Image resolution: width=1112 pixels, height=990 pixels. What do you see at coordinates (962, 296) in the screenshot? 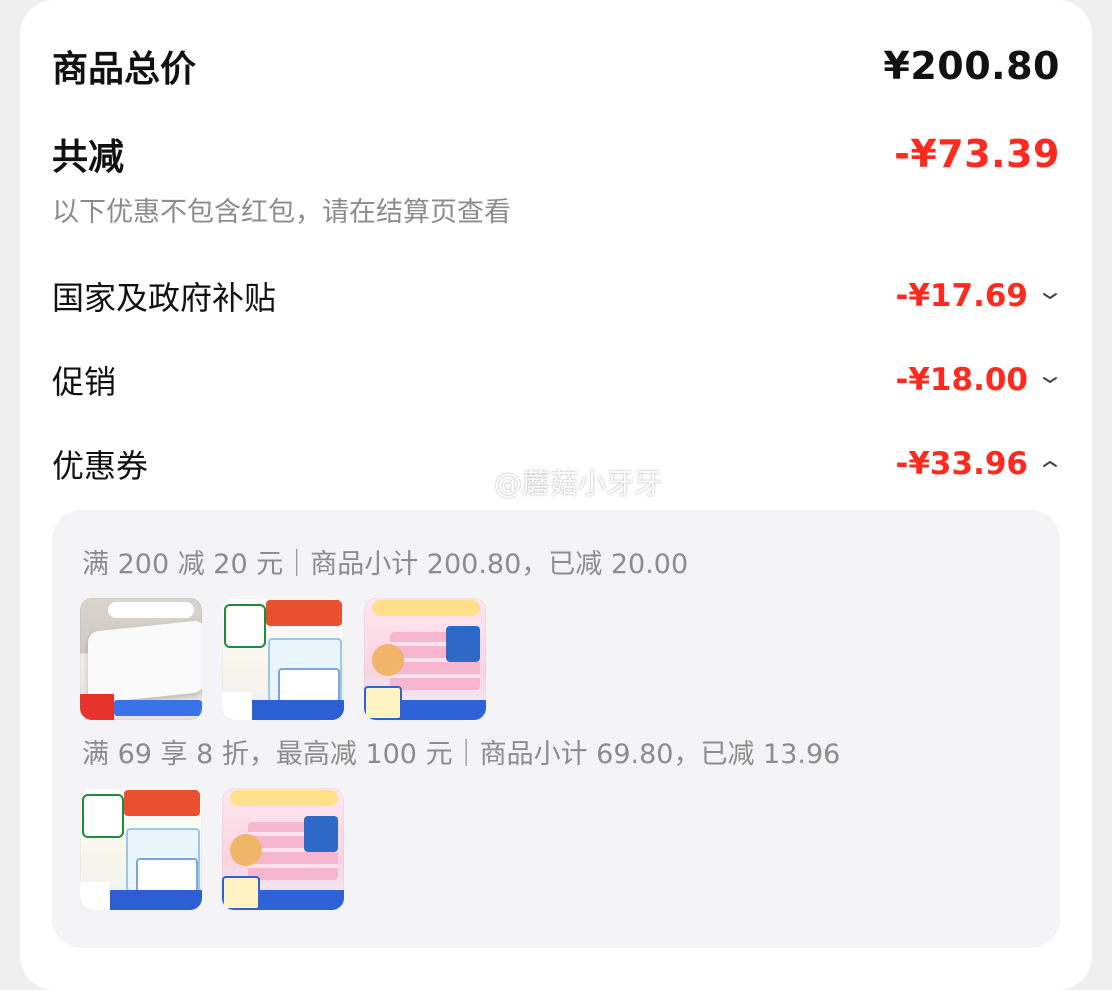
I see `discount-value: -¥17.69` at bounding box center [962, 296].